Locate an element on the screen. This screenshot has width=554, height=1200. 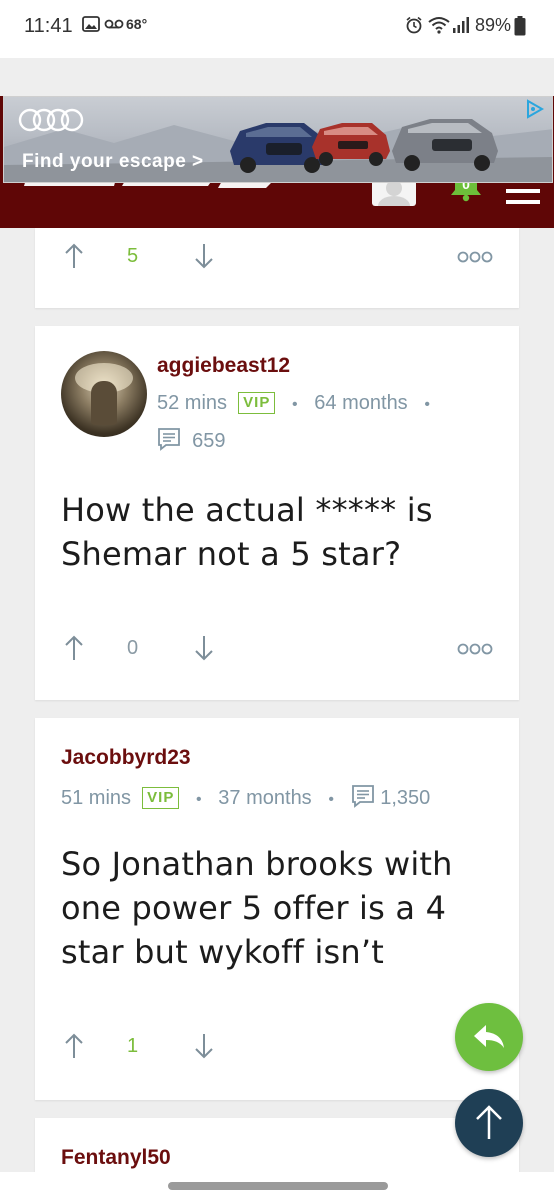
post-count-row: 659 is located at coordinates (191, 440).